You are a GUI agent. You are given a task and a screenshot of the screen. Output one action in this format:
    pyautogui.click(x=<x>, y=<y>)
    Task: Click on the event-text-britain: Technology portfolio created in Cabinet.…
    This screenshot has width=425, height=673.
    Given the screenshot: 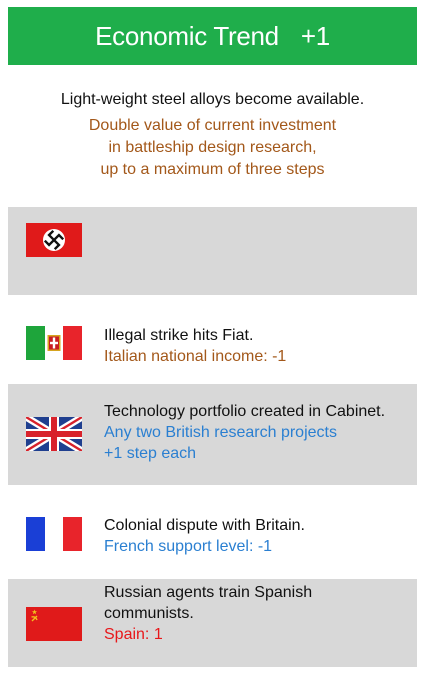 What is the action you would take?
    pyautogui.click(x=257, y=432)
    